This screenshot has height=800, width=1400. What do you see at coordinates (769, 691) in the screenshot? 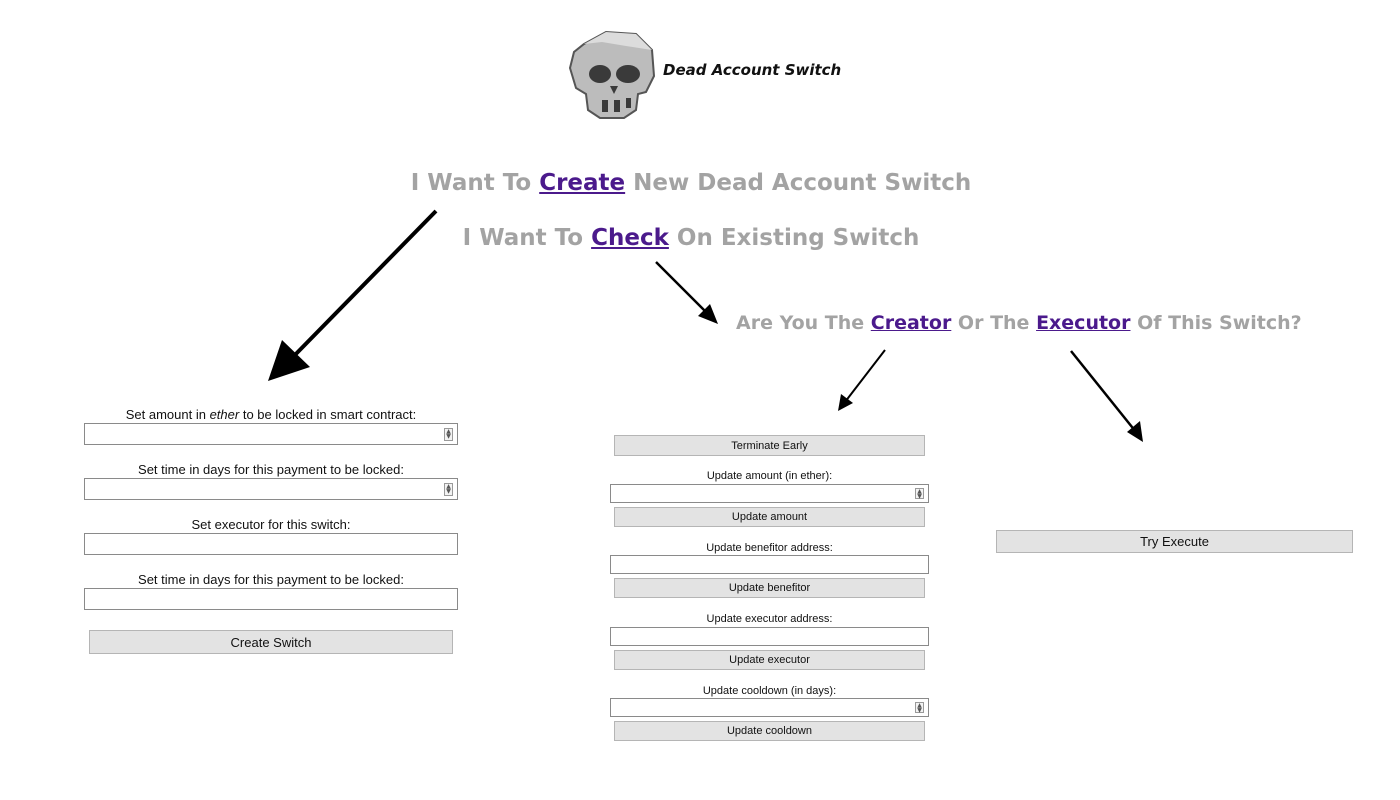
I see `update-cooldown-label: Update cooldown (in days):` at bounding box center [769, 691].